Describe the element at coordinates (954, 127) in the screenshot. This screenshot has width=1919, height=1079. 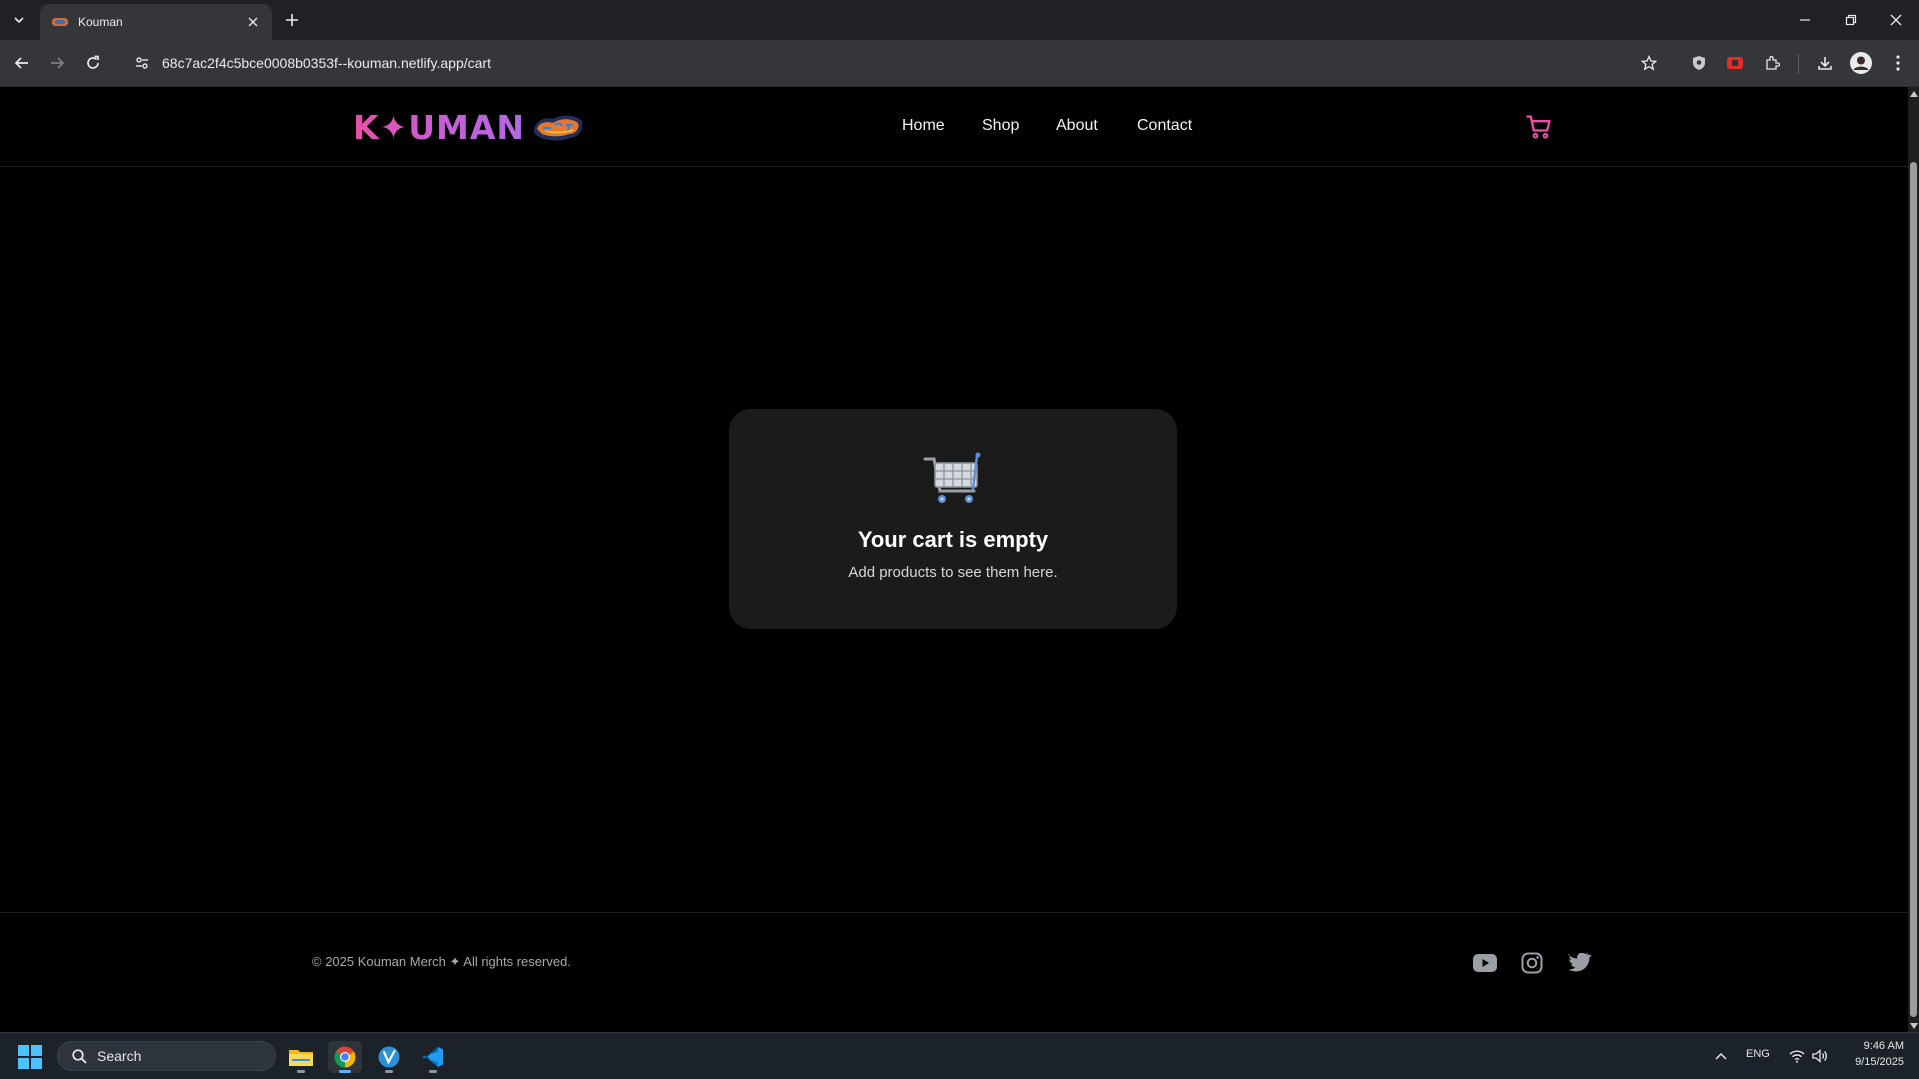
I see `site-header: K✦UMAN Home Shop About Contact` at that location.